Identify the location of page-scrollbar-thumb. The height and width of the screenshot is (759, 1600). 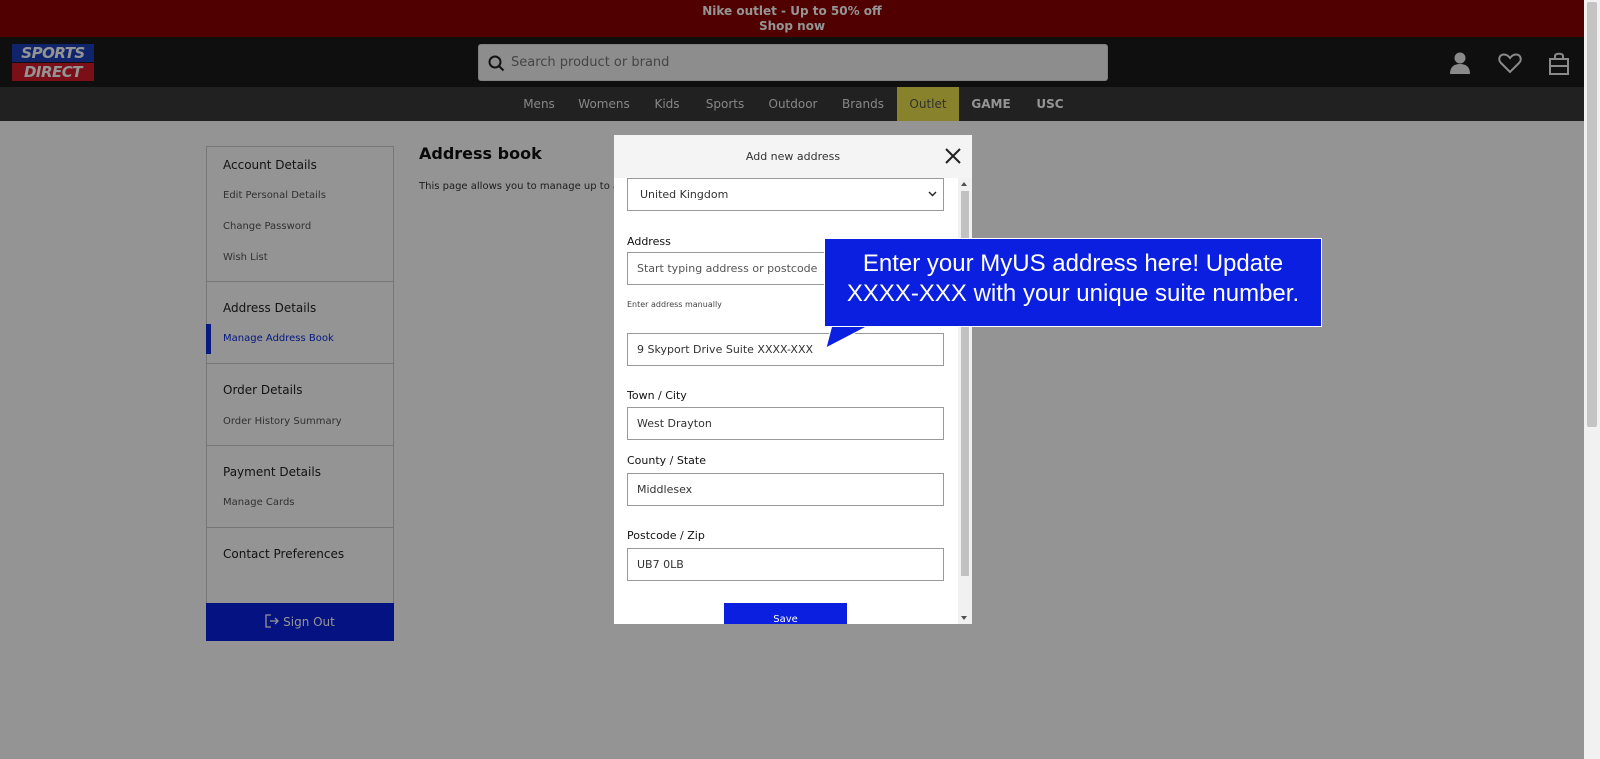
(1592, 214).